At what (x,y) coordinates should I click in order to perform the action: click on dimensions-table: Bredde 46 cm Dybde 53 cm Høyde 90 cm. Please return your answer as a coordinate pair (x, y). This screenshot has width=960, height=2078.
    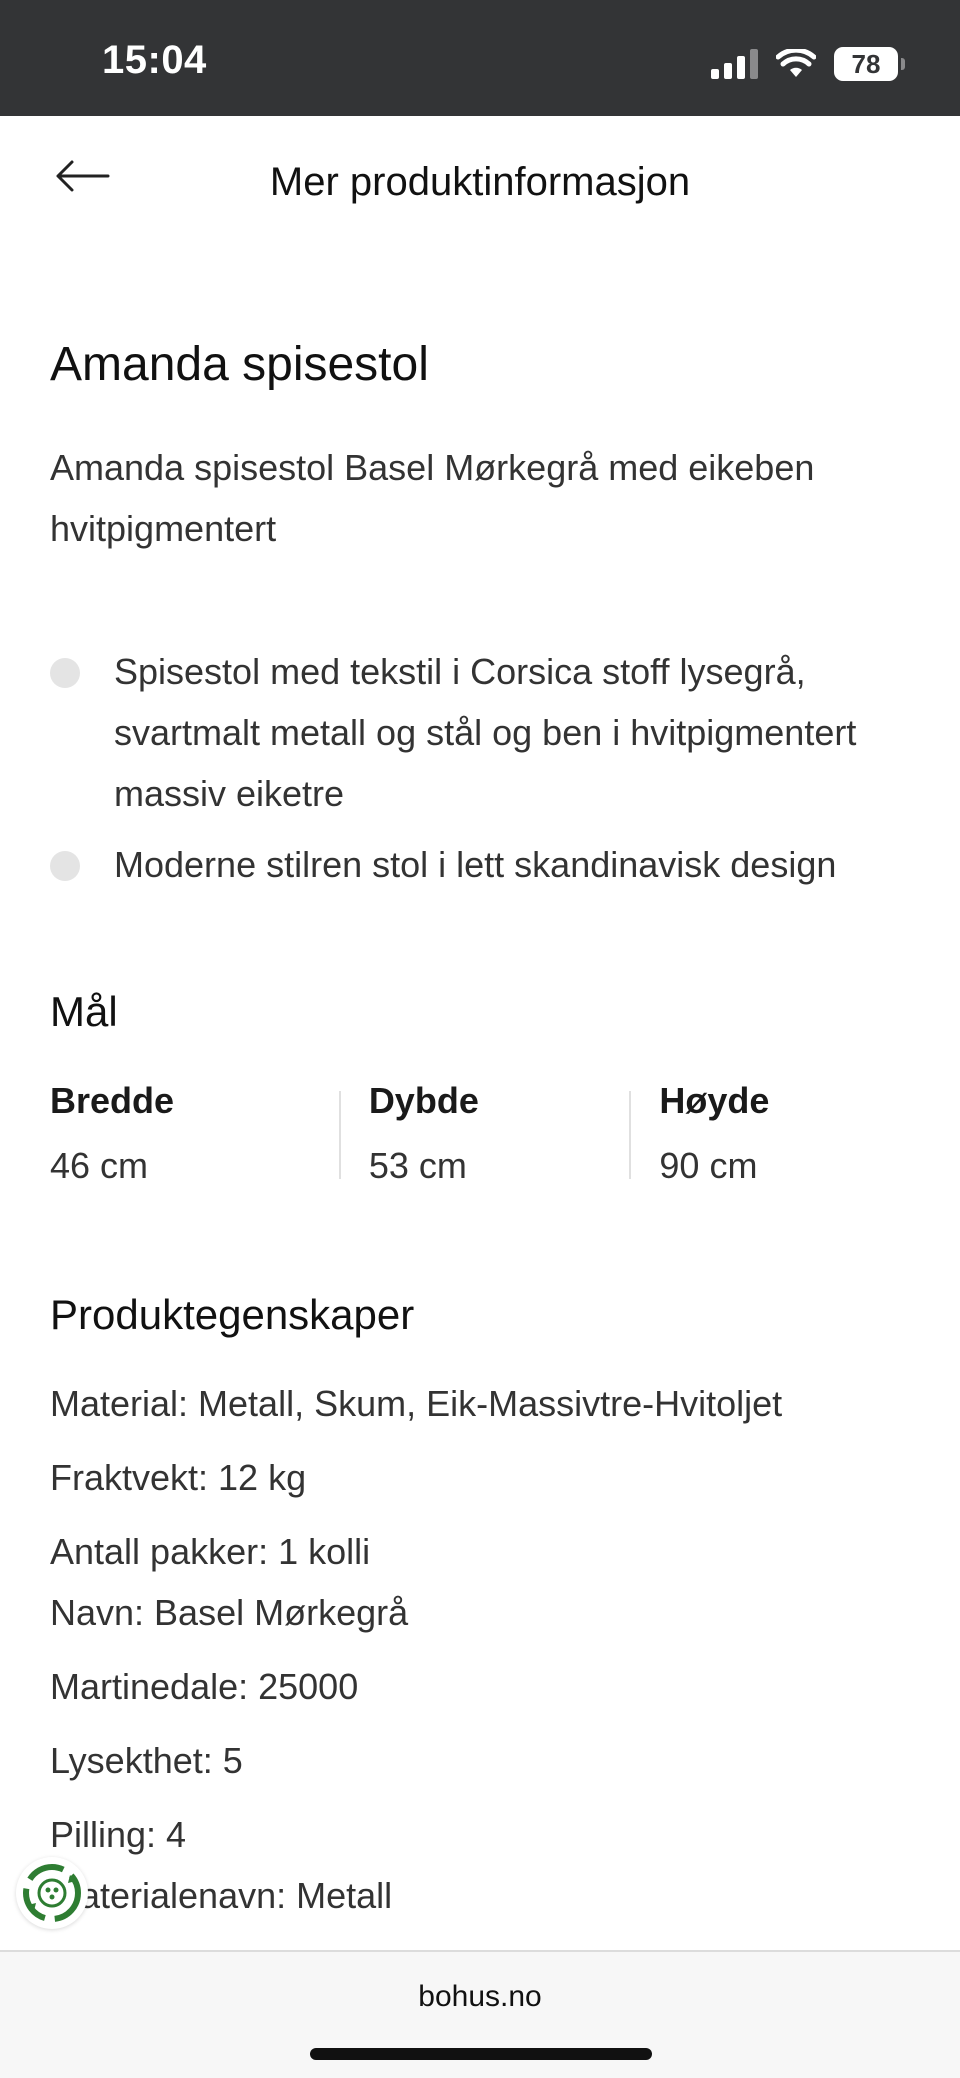
    Looking at the image, I should click on (485, 1131).